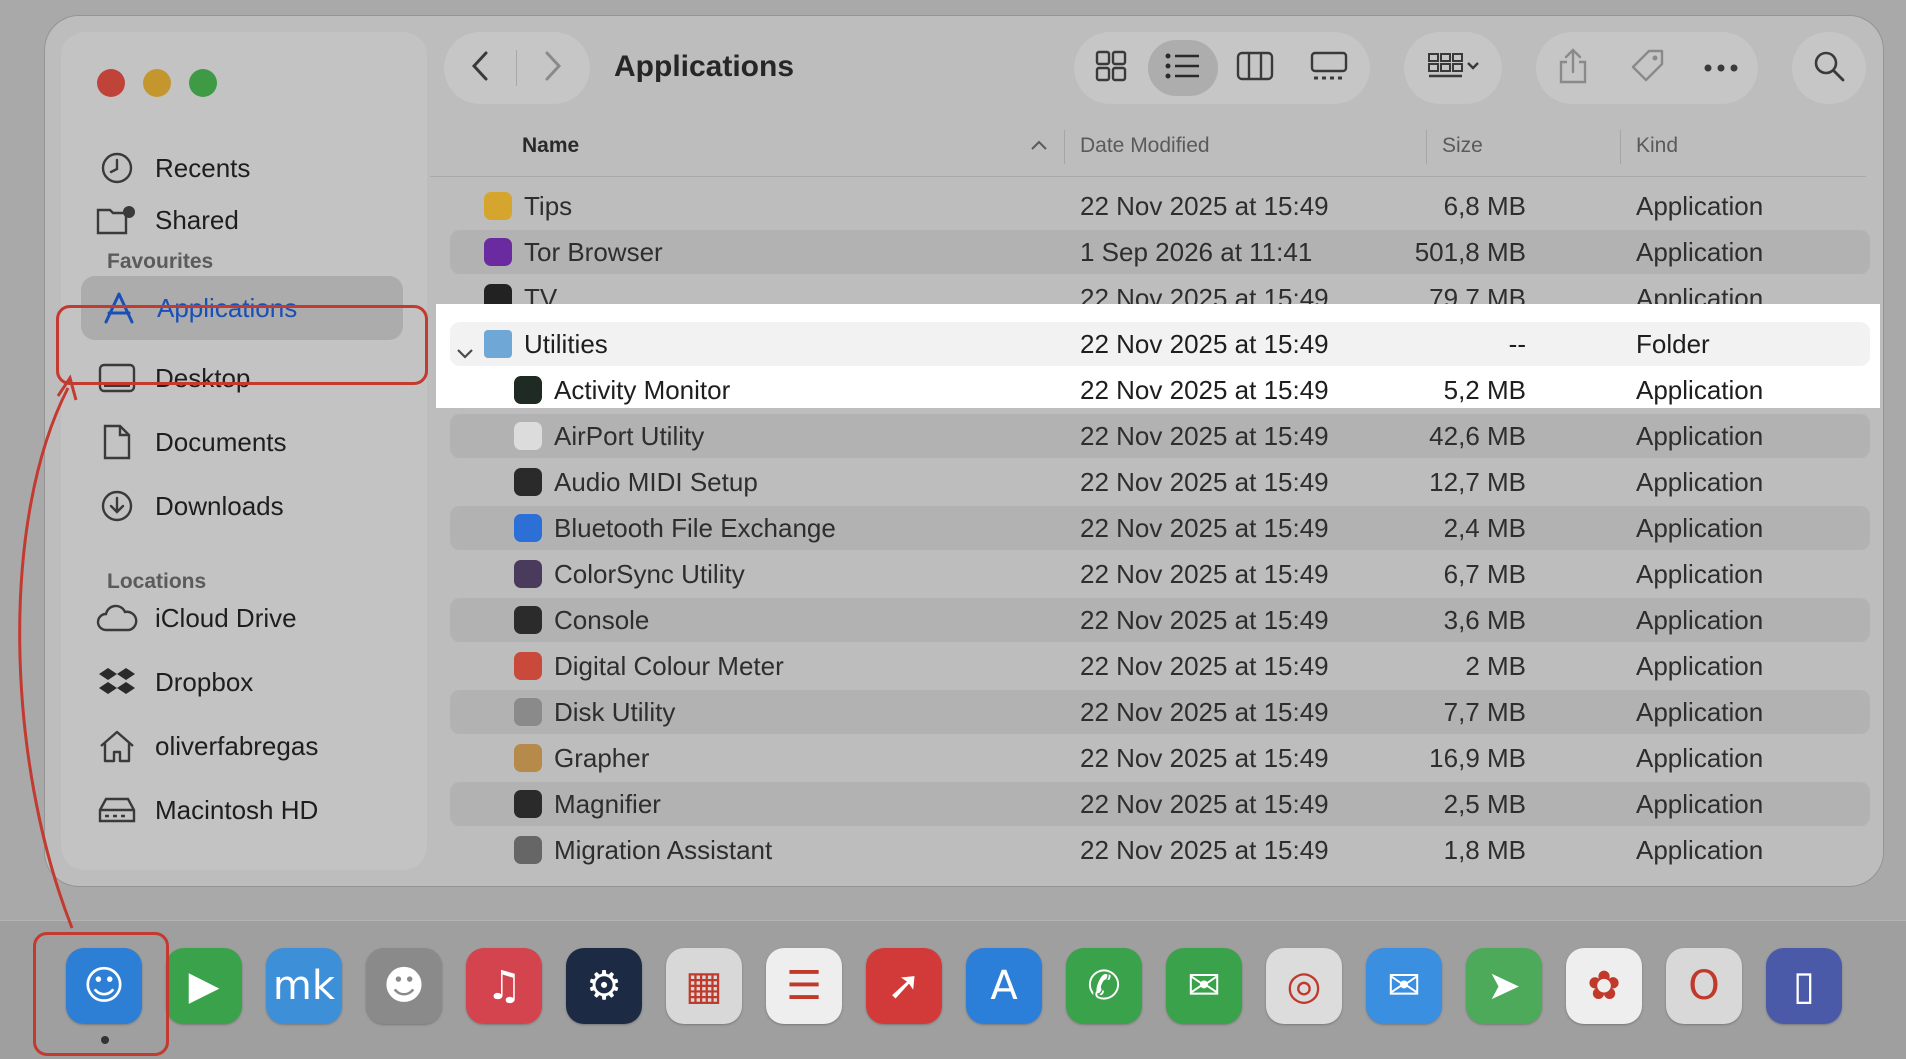  I want to click on annotation-arrow, so click(48, 651).